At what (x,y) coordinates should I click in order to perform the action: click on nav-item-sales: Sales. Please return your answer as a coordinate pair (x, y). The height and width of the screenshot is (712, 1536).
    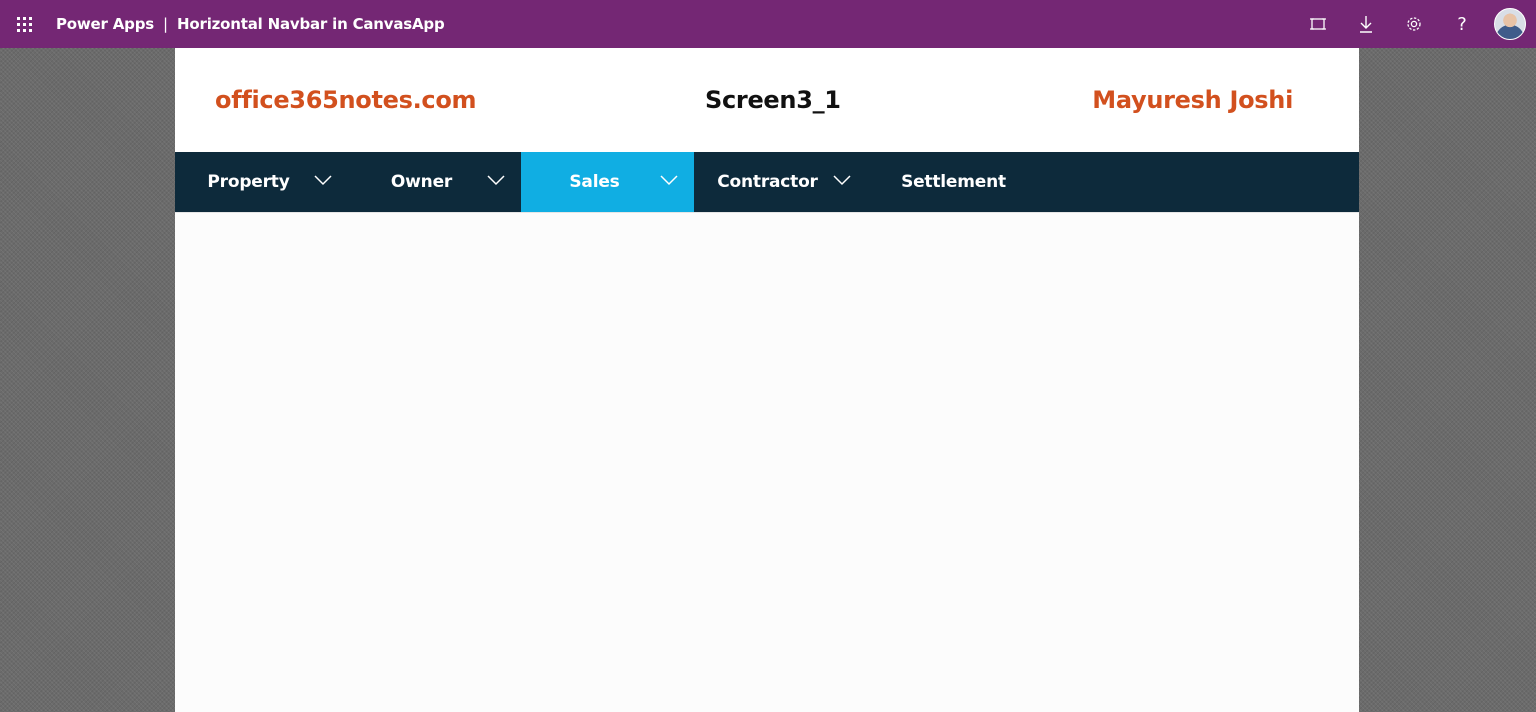
    Looking at the image, I should click on (607, 182).